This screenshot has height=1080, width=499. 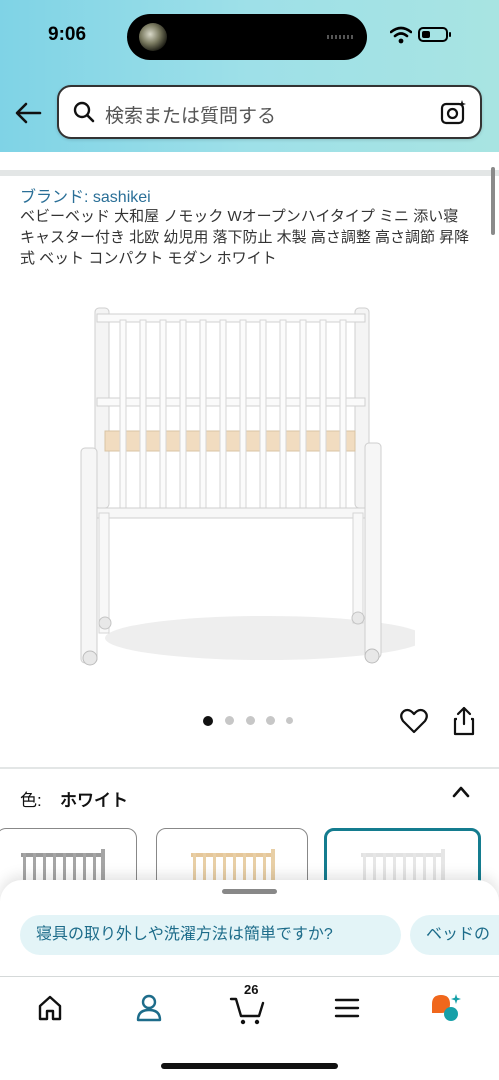 I want to click on camera-search-icon, so click(x=454, y=112).